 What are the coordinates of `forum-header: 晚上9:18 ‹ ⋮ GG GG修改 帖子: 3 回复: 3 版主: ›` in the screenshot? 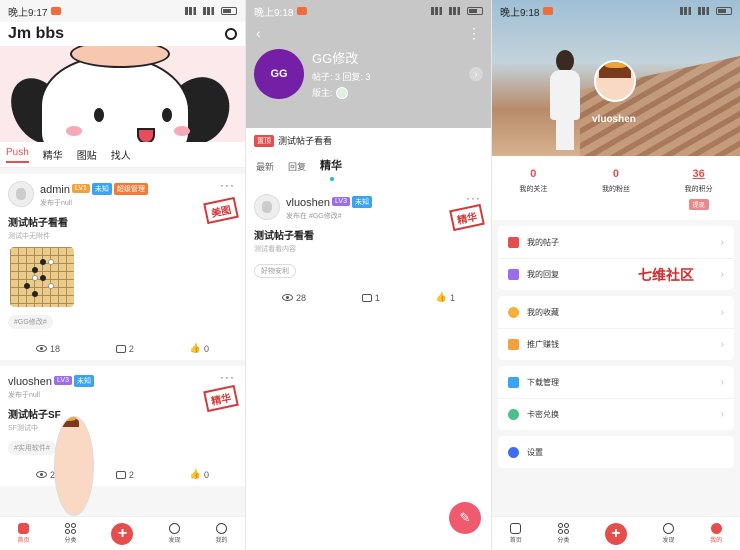 It's located at (368, 64).